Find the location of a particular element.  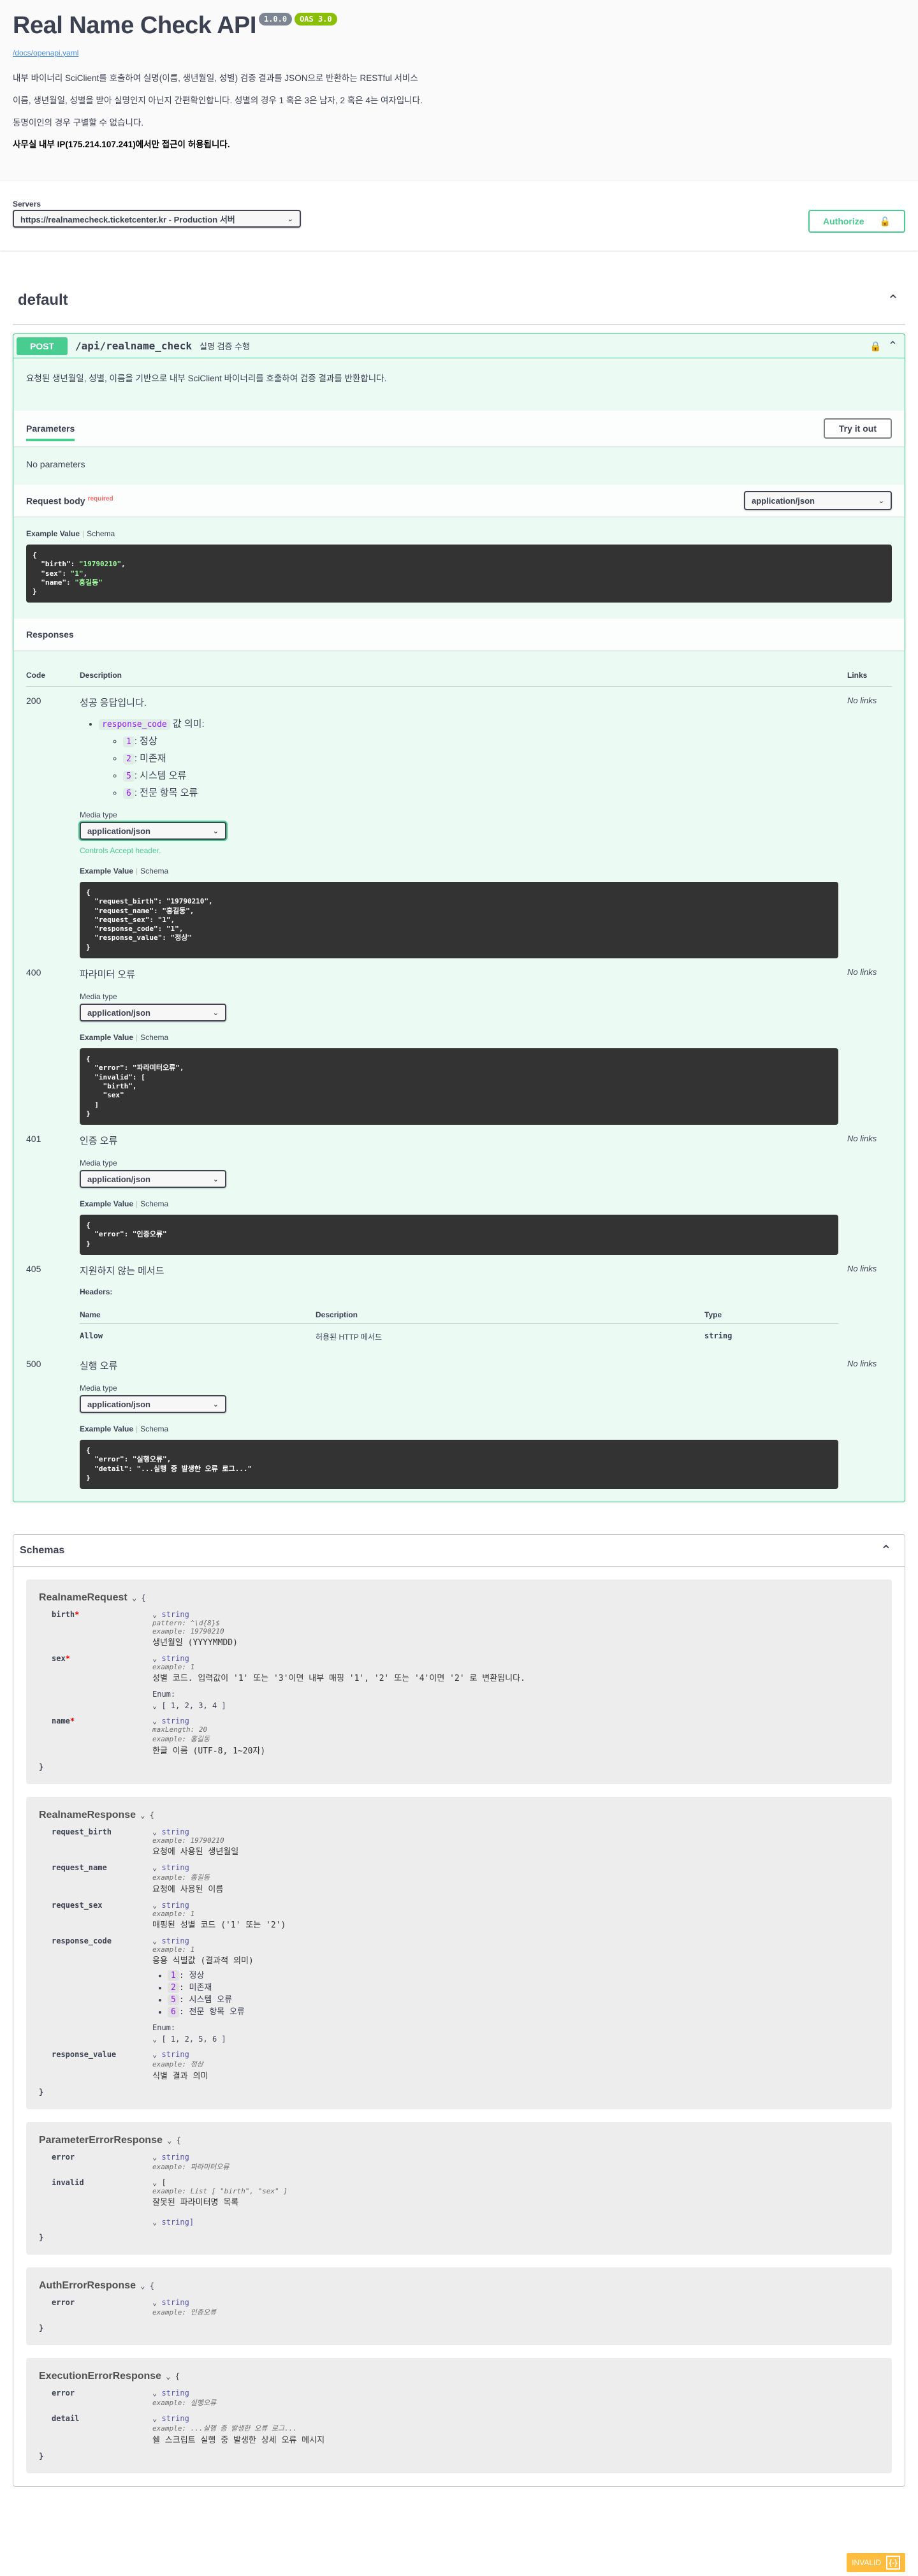

validator-icon: {-} is located at coordinates (893, 2563).